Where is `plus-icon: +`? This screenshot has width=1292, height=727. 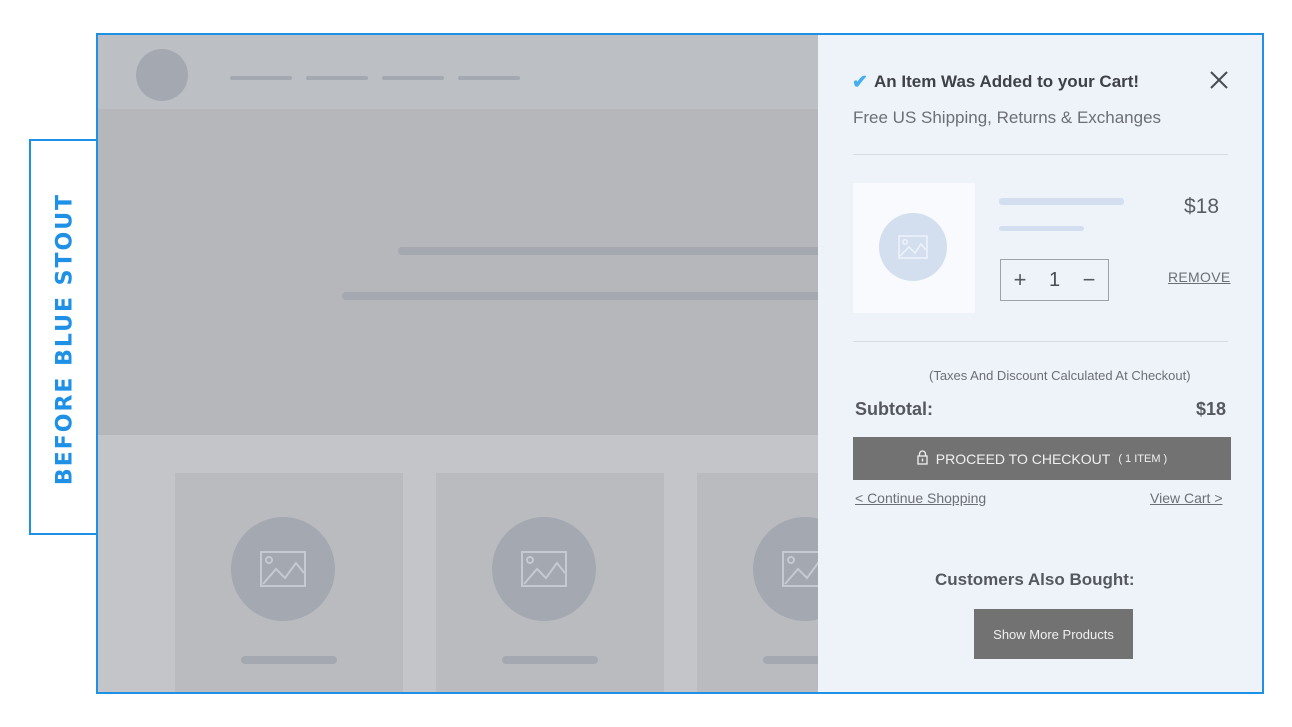
plus-icon: + is located at coordinates (1020, 280).